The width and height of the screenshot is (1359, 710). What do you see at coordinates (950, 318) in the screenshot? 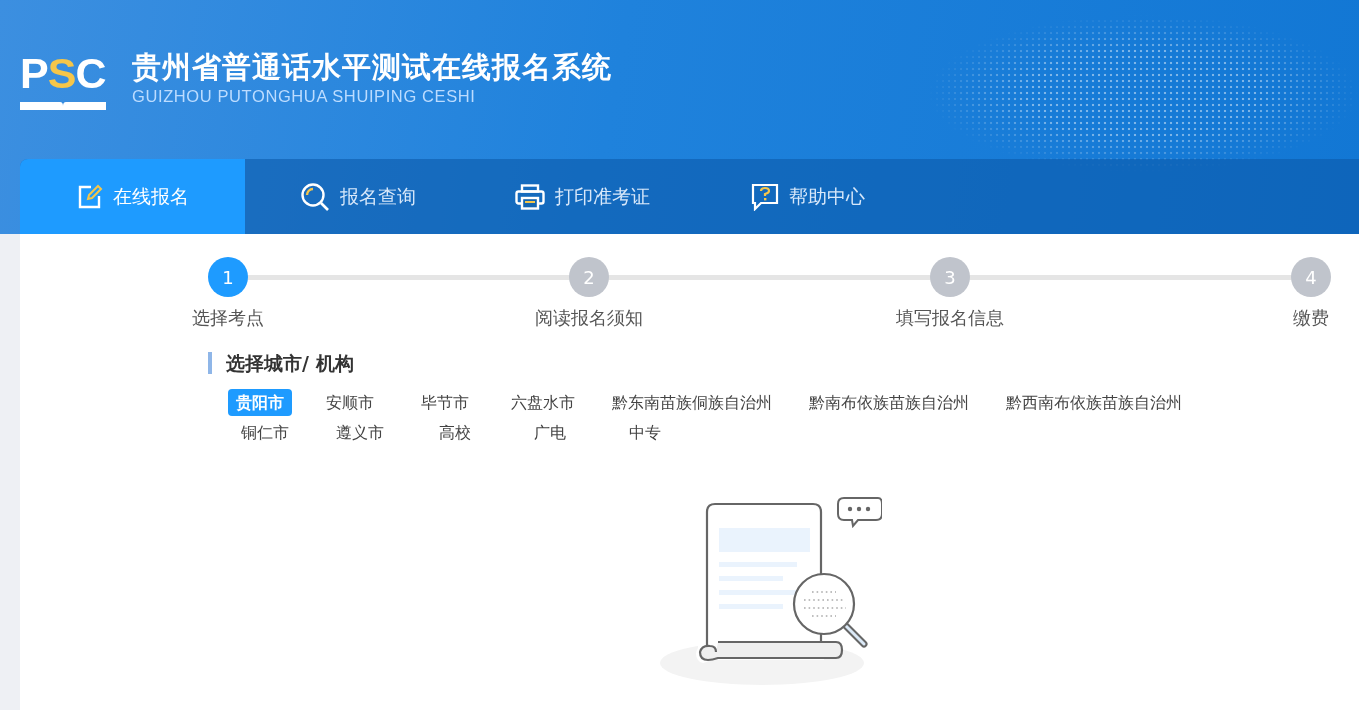
I see `step-label: 填写报名信息` at bounding box center [950, 318].